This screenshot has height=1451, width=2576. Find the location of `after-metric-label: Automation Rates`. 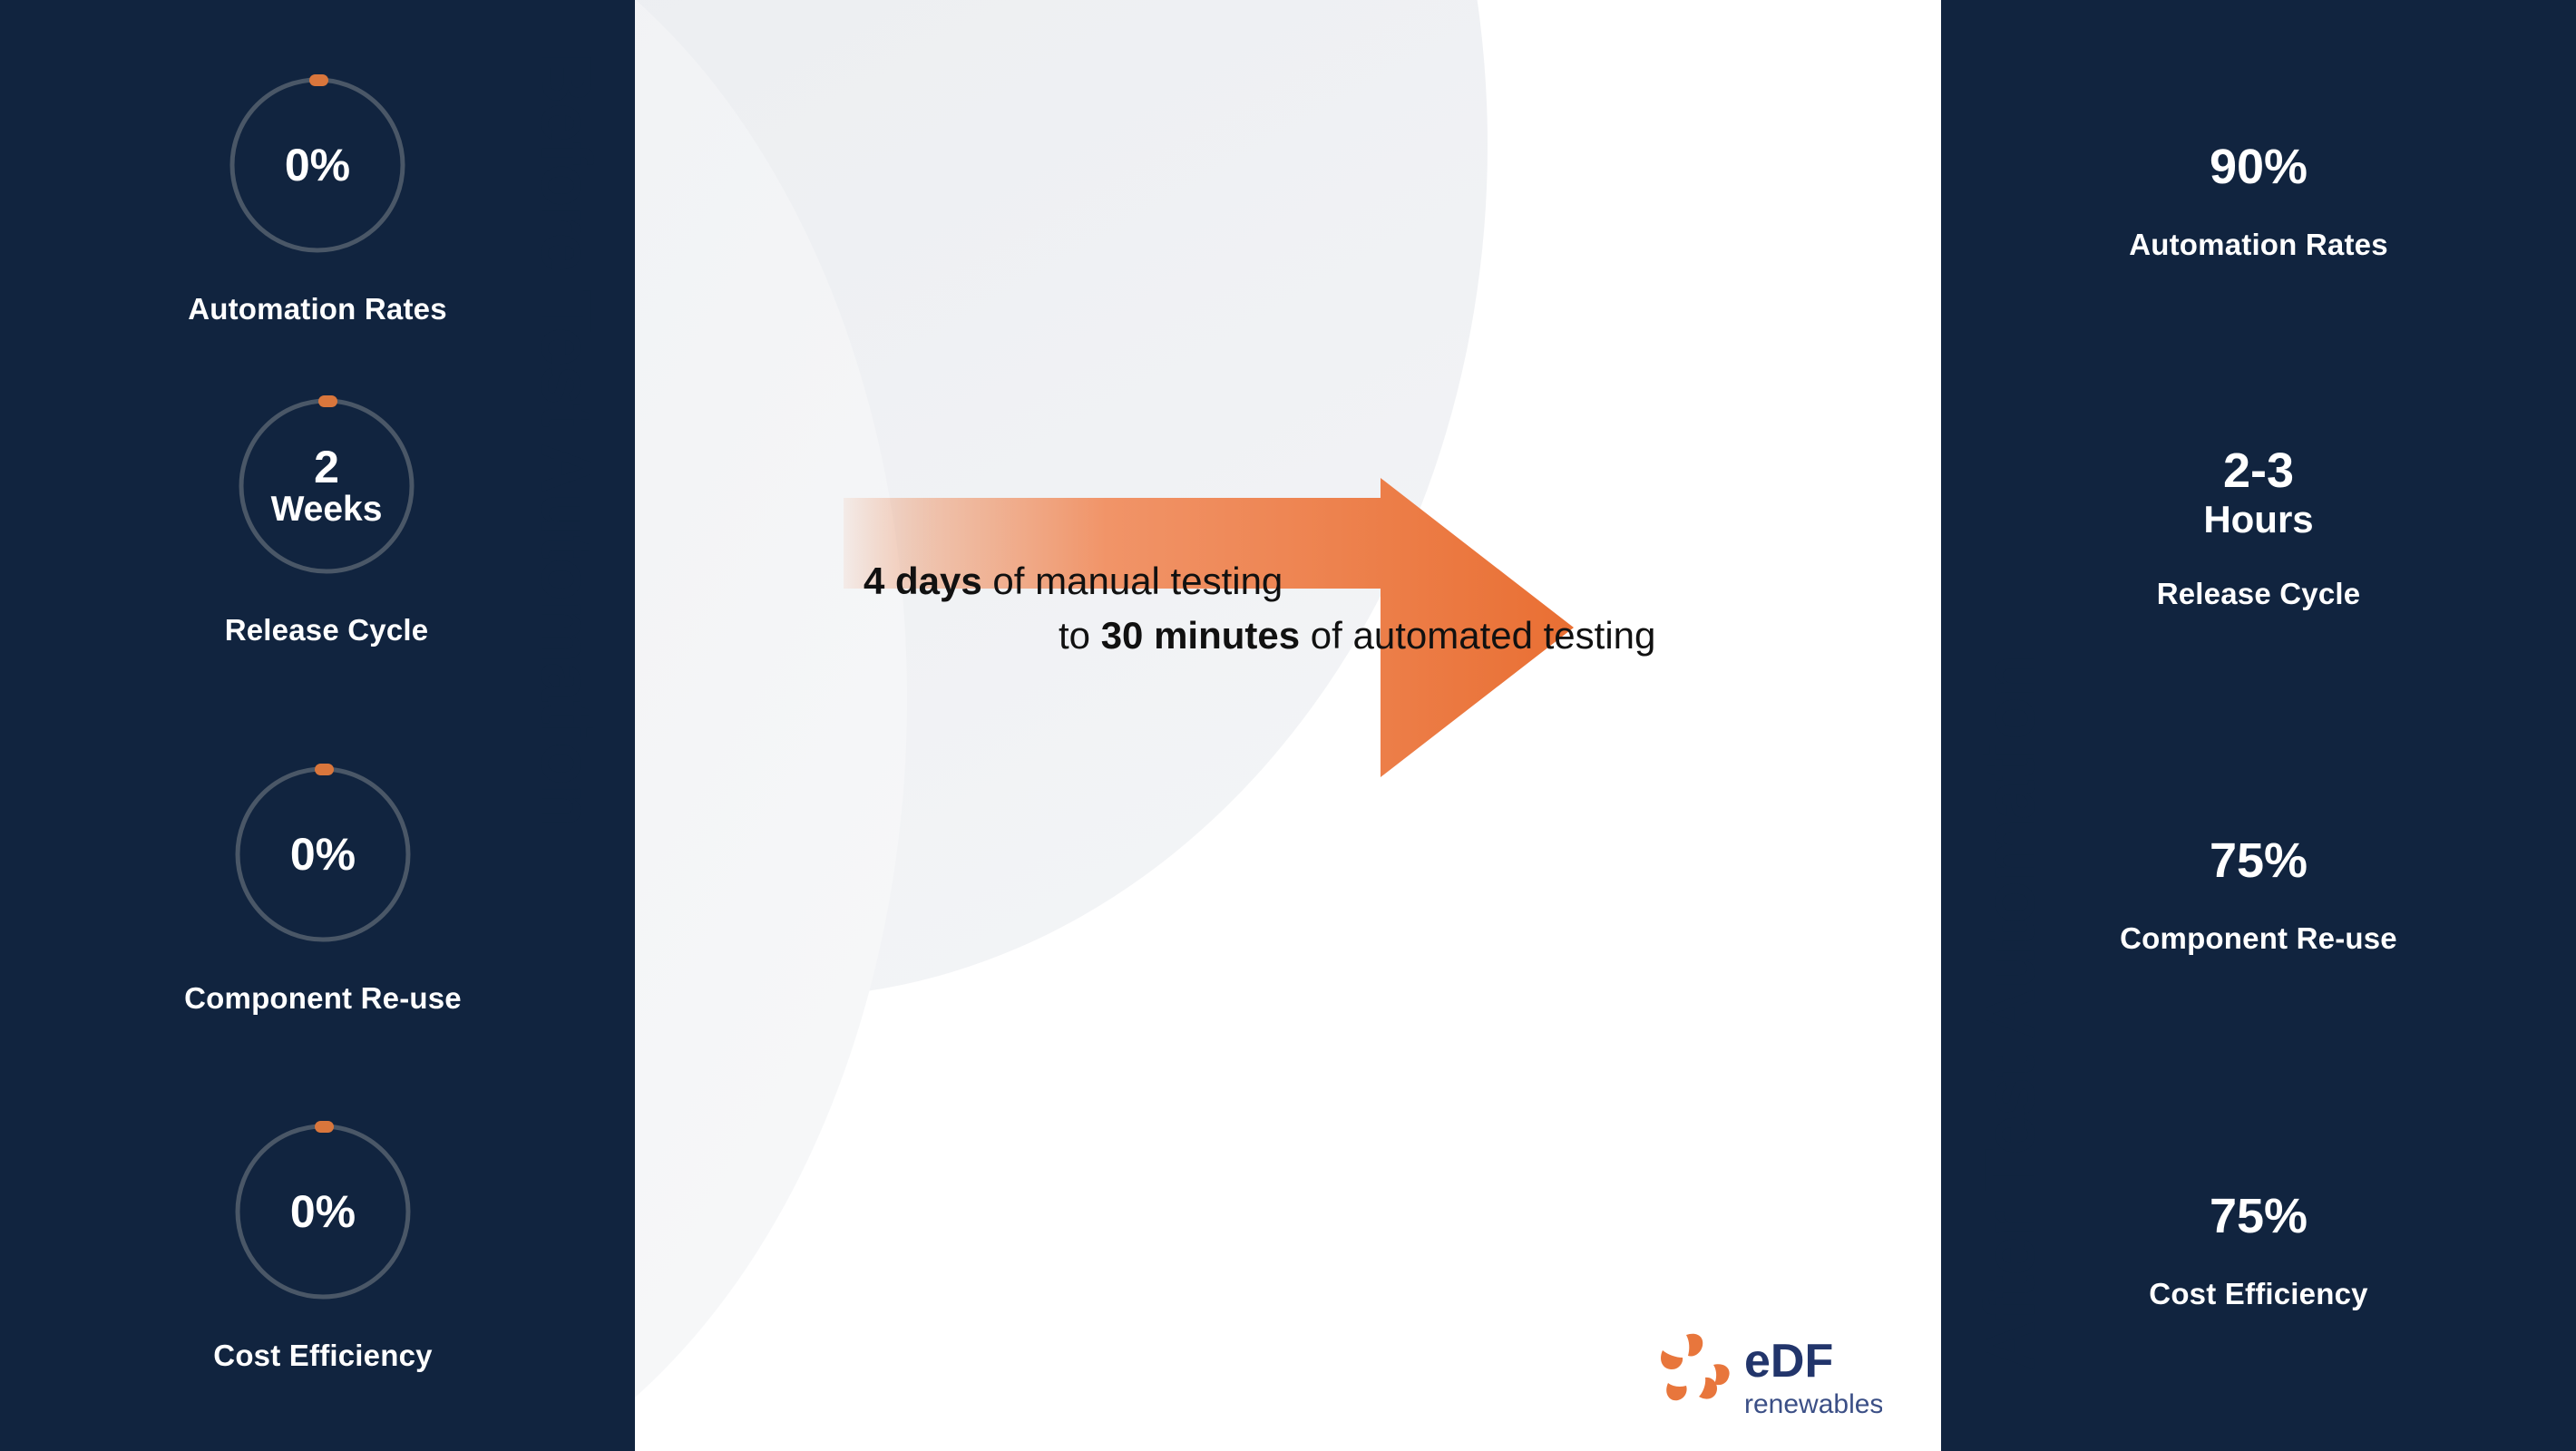

after-metric-label: Automation Rates is located at coordinates (2258, 245).